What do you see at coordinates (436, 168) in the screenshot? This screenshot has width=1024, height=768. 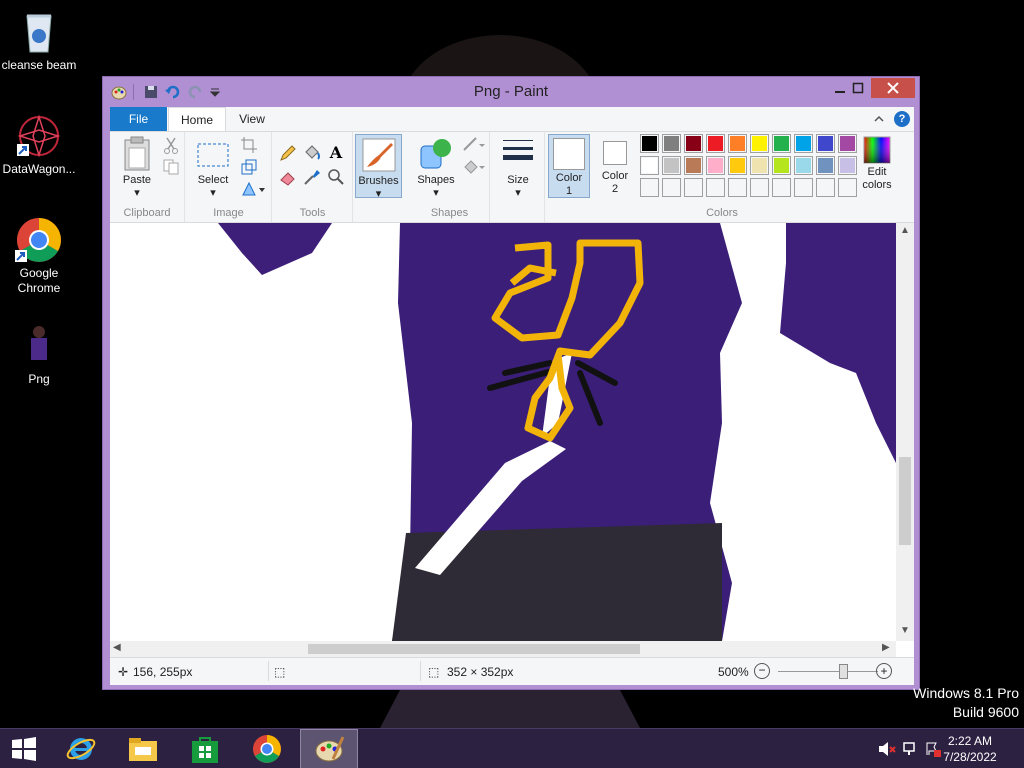 I see `shapes-button: Shapes ▾` at bounding box center [436, 168].